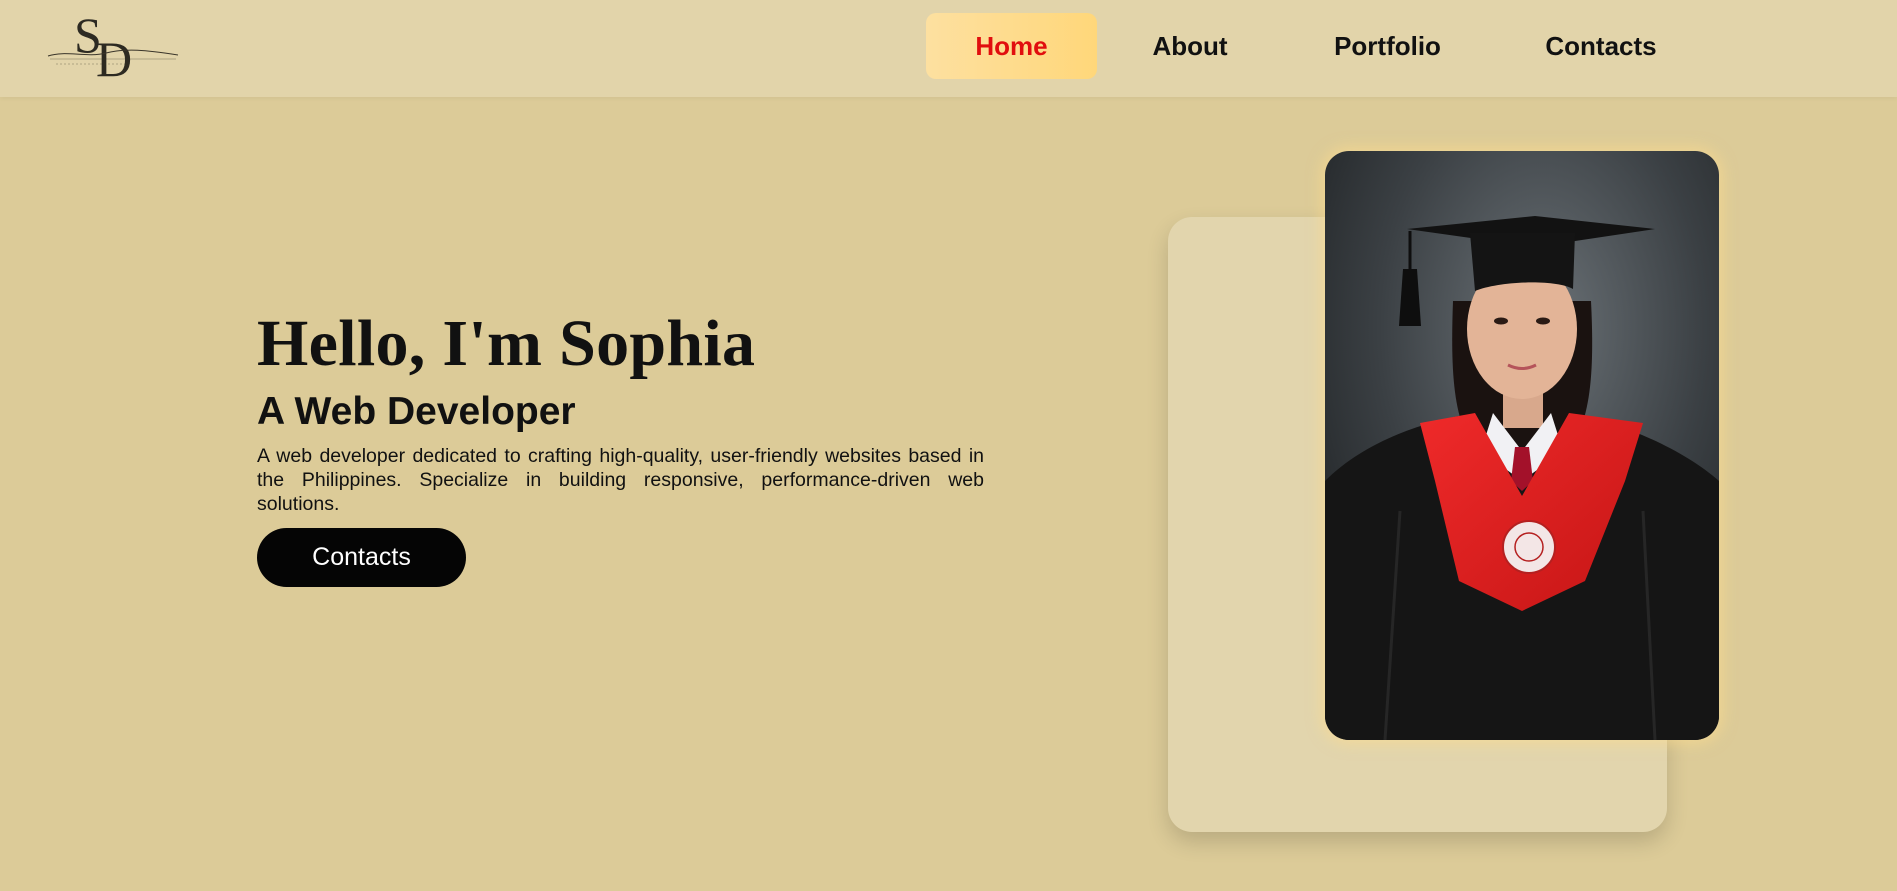 Image resolution: width=1897 pixels, height=891 pixels. I want to click on hero-subtitle: A Web Developer, so click(416, 411).